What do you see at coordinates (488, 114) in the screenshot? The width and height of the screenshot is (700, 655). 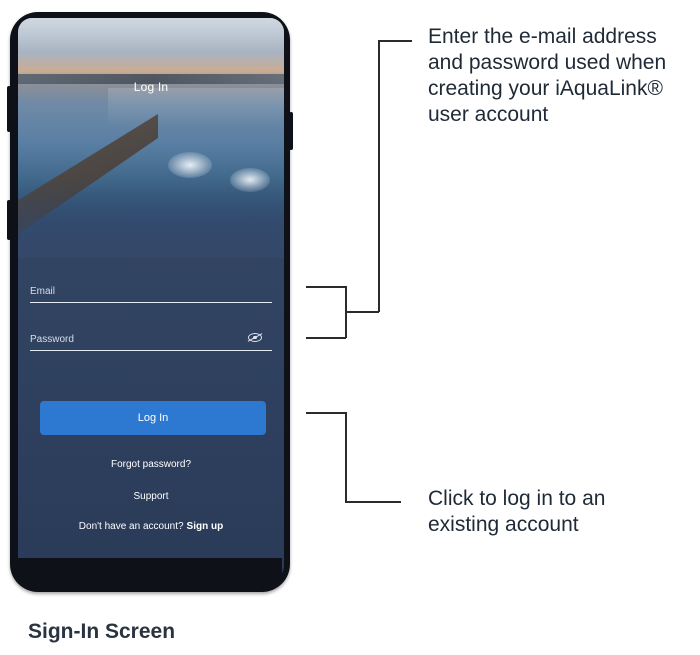 I see `callout-line-text: user account` at bounding box center [488, 114].